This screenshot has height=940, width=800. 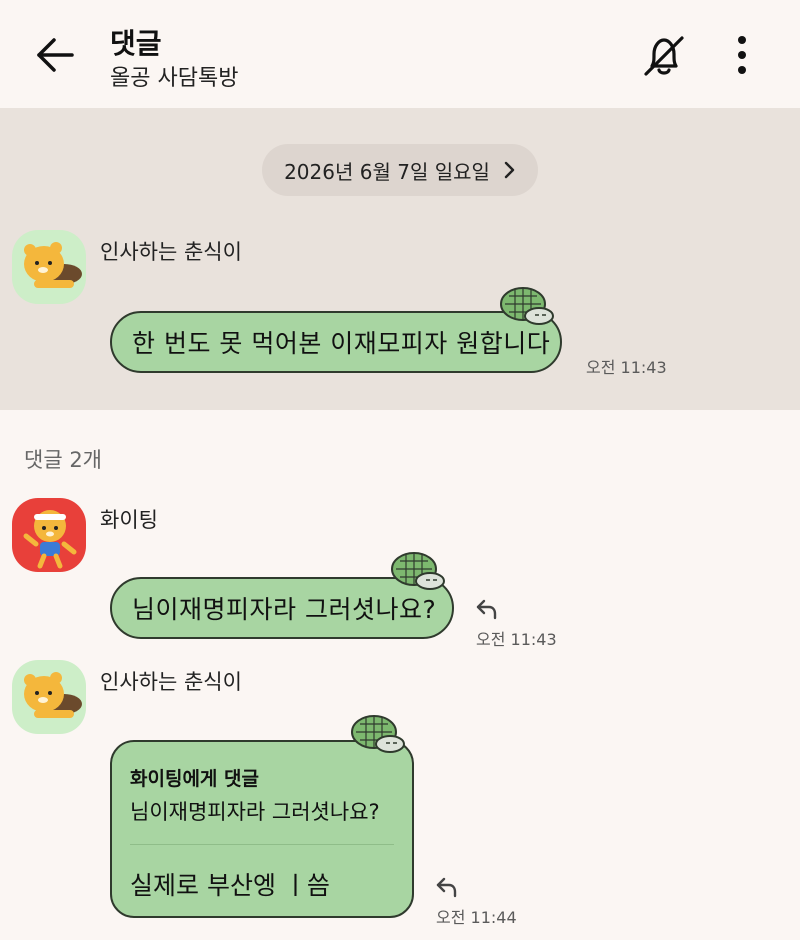 I want to click on comment-text: 님이재명피자라 그러셧나요?, so click(x=284, y=609).